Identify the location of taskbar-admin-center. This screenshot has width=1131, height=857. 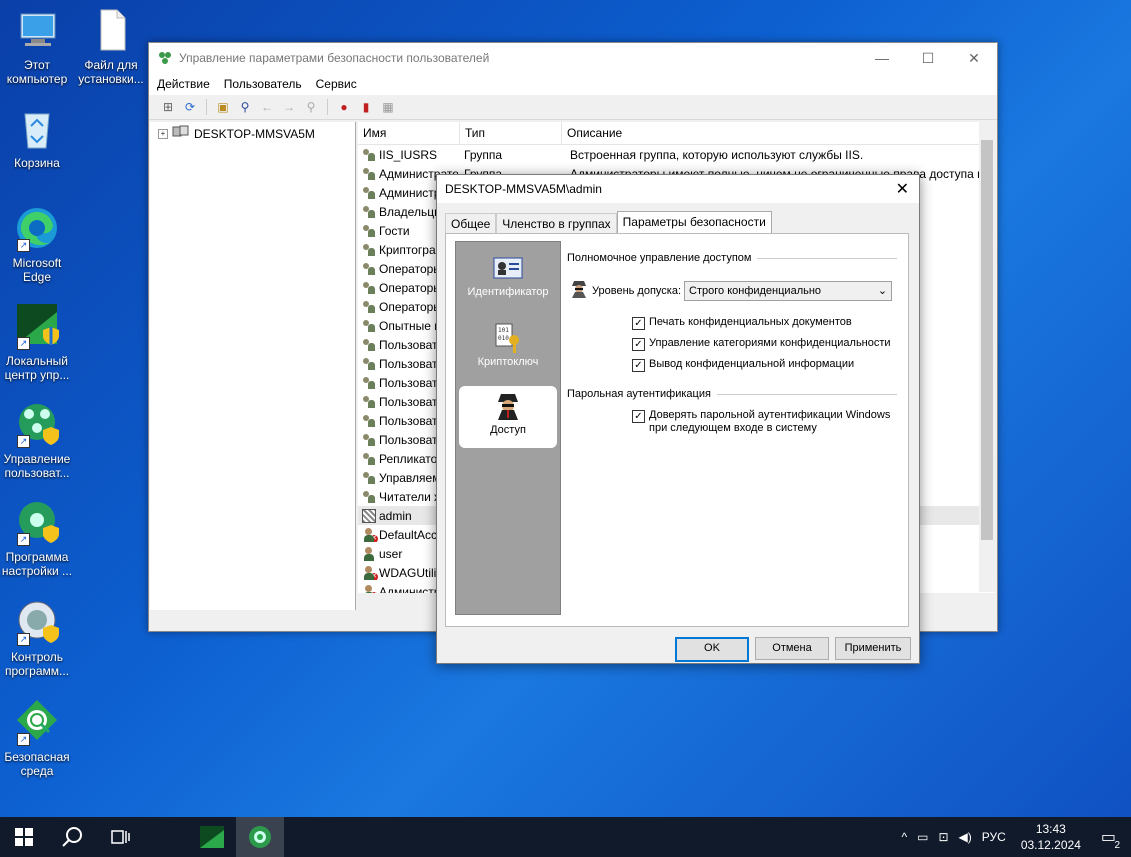
(212, 837).